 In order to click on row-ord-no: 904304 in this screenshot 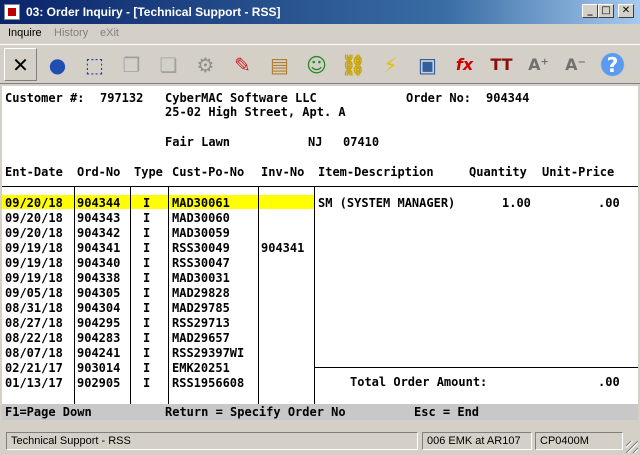, I will do `click(98, 308)`.